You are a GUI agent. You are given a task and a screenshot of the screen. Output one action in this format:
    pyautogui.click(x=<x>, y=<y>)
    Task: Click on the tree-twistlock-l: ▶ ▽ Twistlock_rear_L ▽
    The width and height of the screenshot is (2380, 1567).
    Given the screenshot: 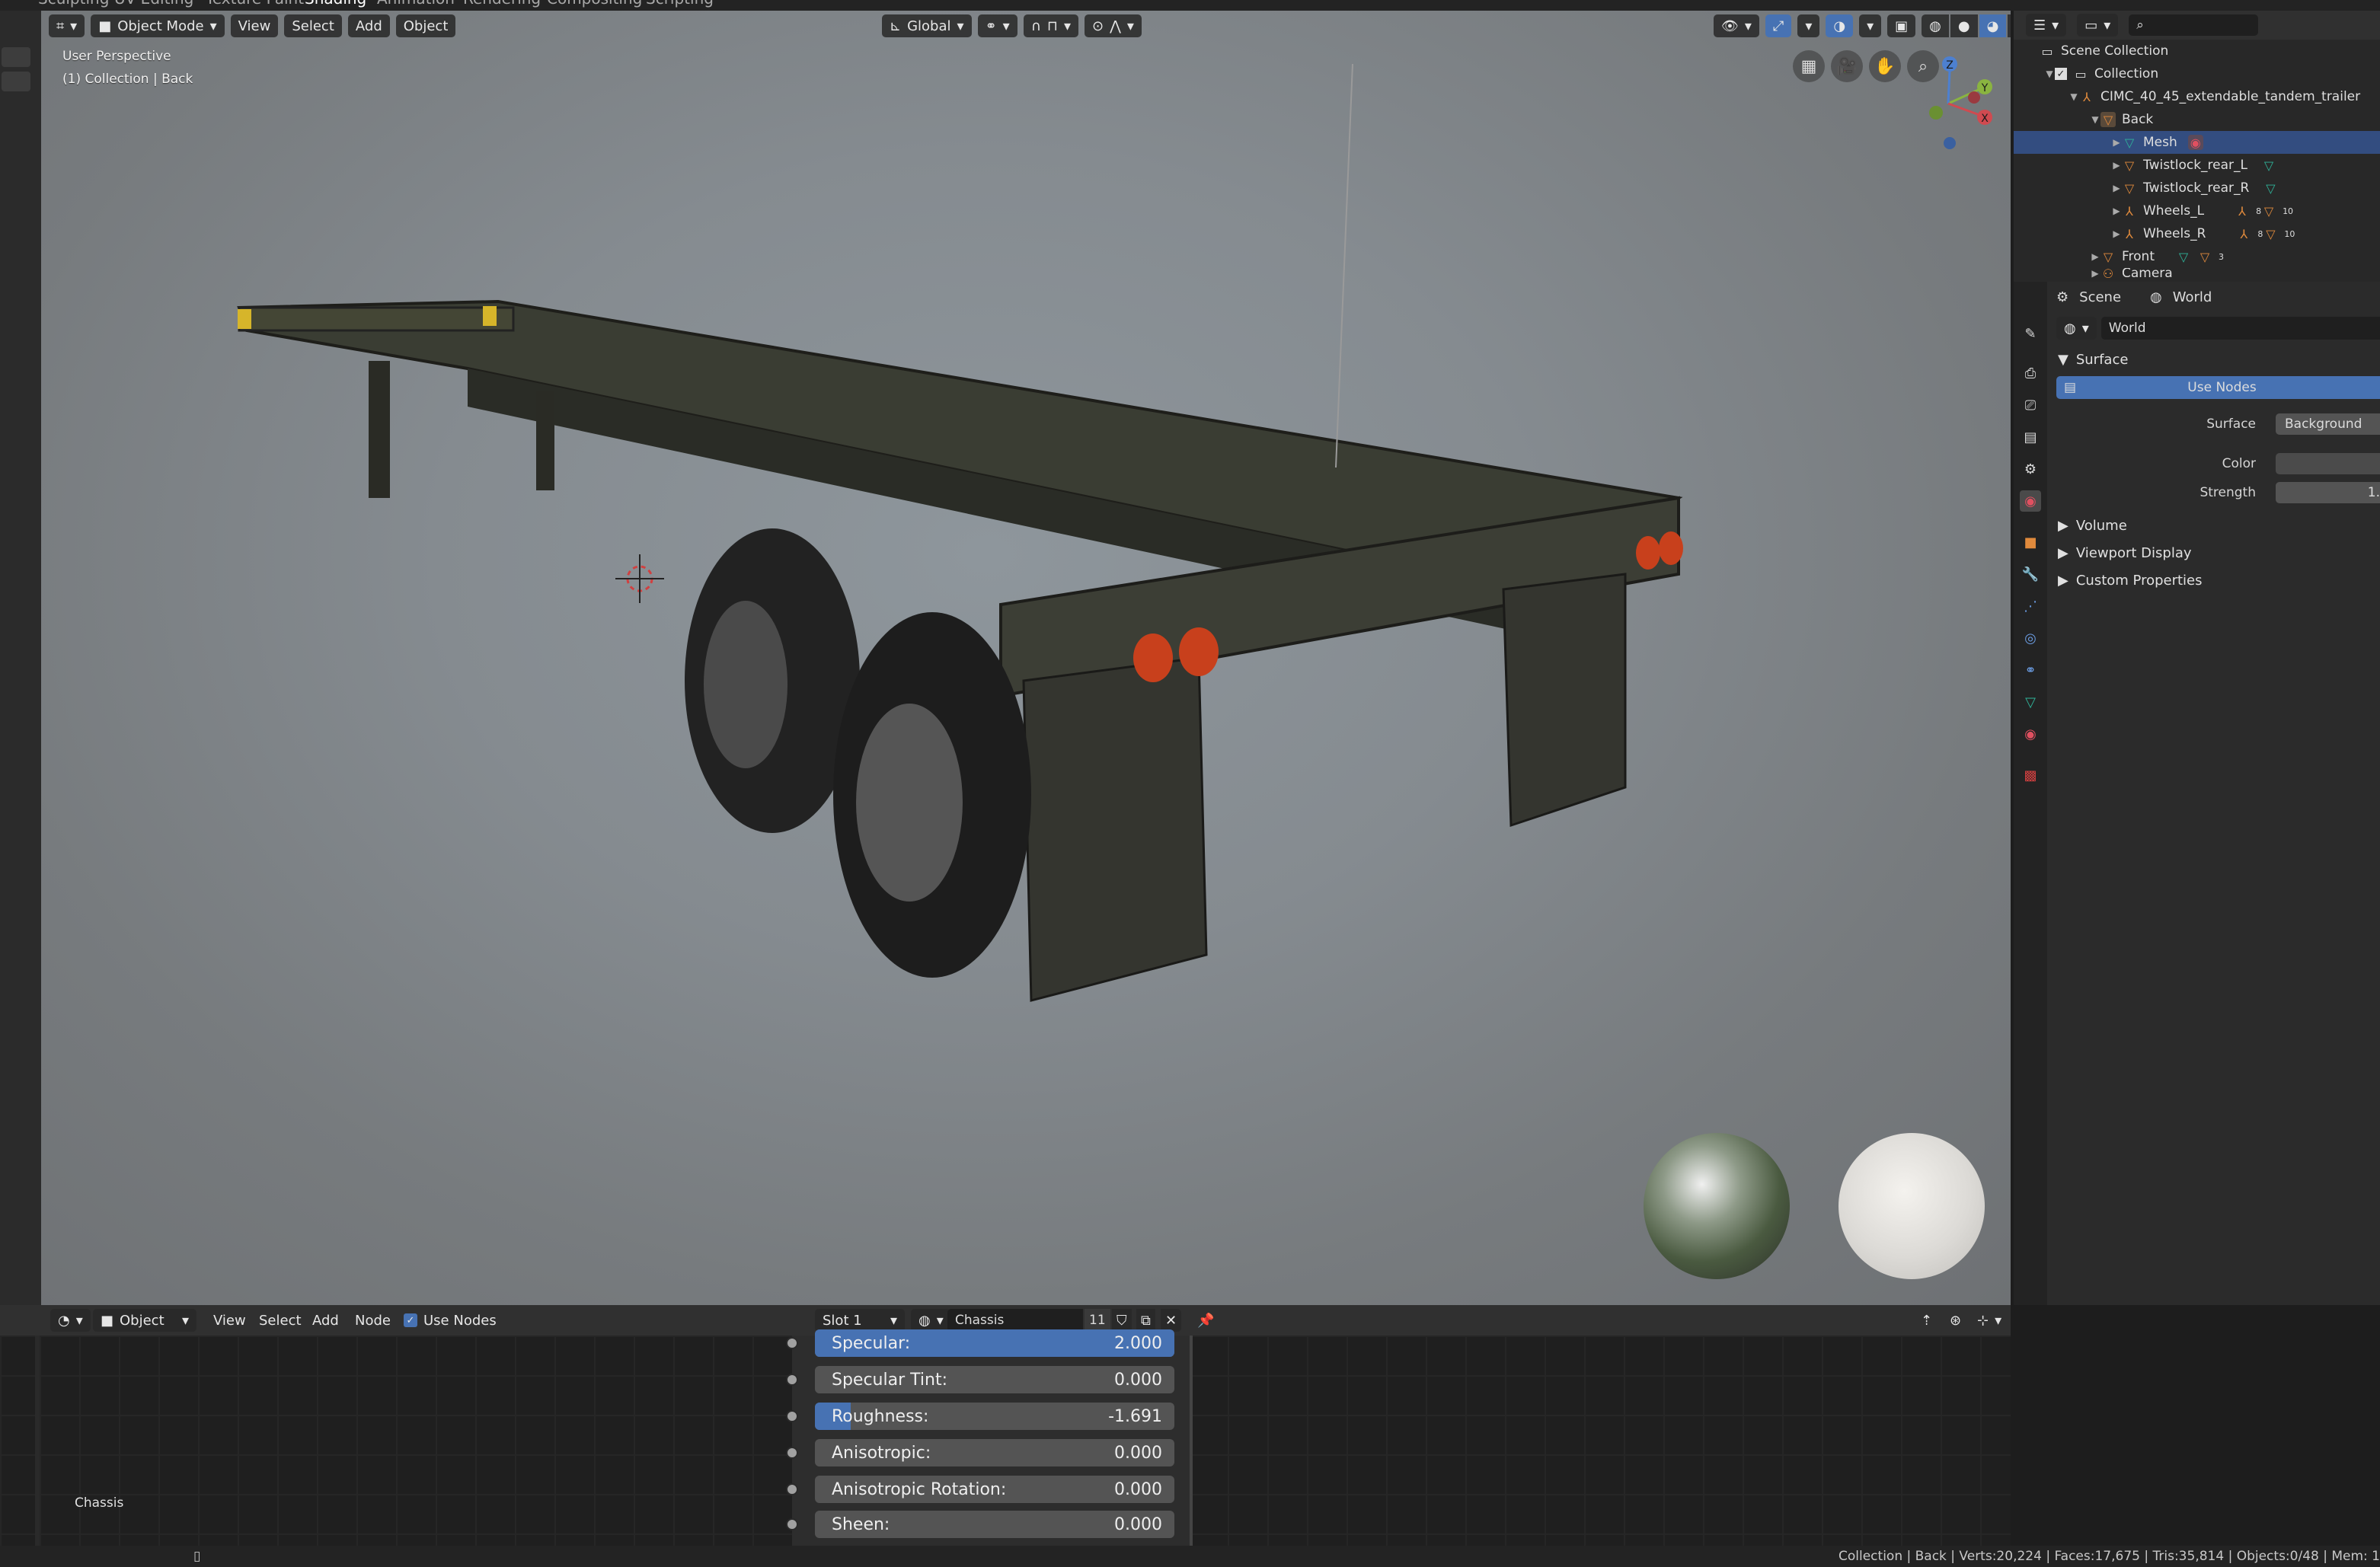 What is the action you would take?
    pyautogui.click(x=2197, y=165)
    